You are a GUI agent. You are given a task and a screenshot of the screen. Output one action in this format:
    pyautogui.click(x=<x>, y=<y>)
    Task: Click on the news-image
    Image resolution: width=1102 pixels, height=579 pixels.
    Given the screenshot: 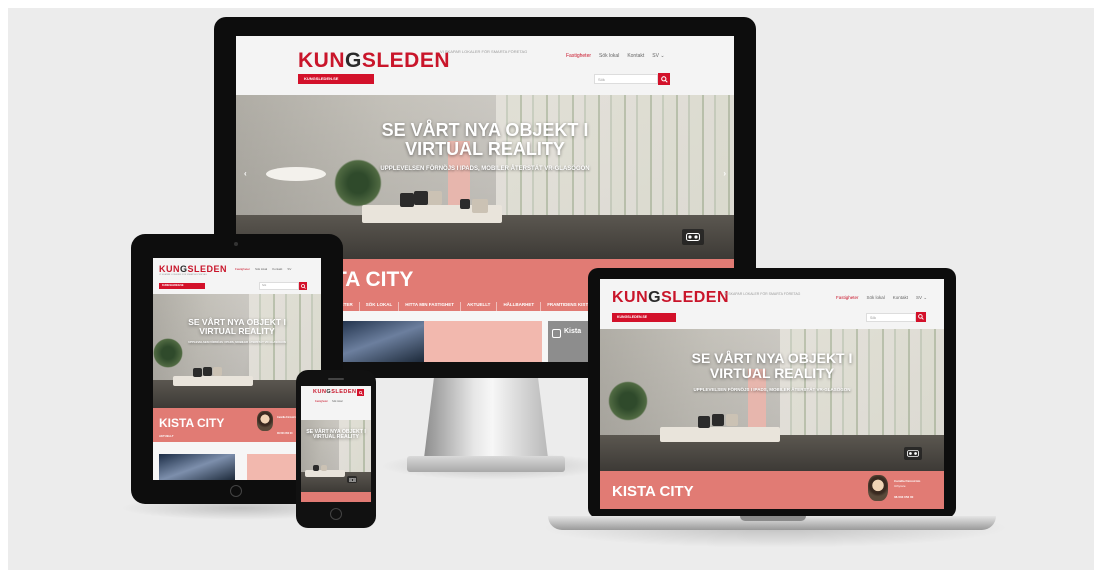 What is the action you would take?
    pyautogui.click(x=197, y=467)
    